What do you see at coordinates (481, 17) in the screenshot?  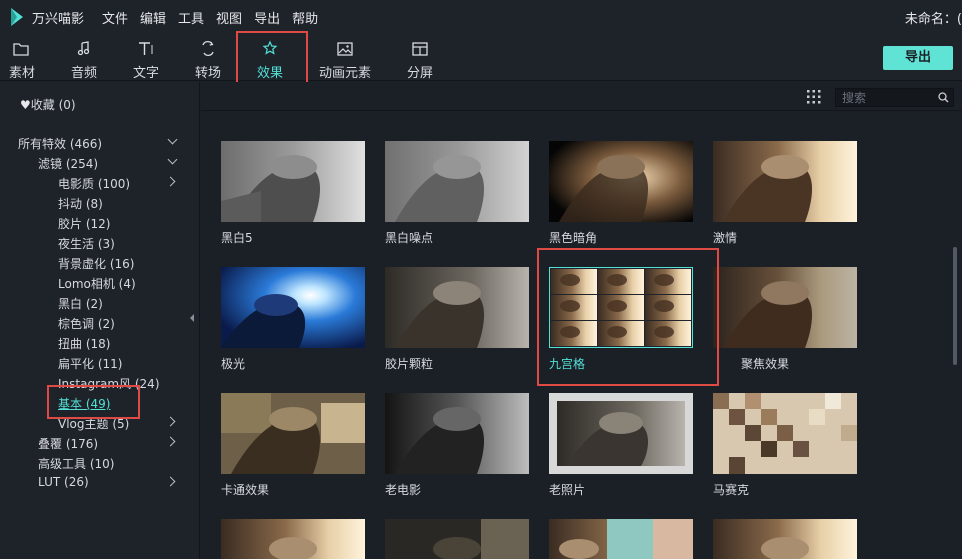 I see `title-bar: 万兴喵影 文件 编辑 工具 视图 导出 帮助 未命名：(` at bounding box center [481, 17].